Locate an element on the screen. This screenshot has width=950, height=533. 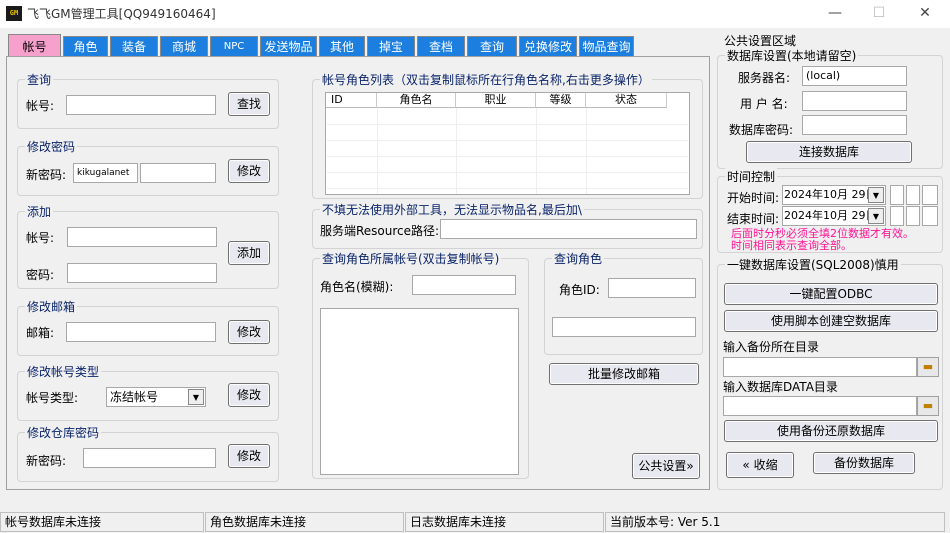
change-password-button: 修改 is located at coordinates (249, 171).